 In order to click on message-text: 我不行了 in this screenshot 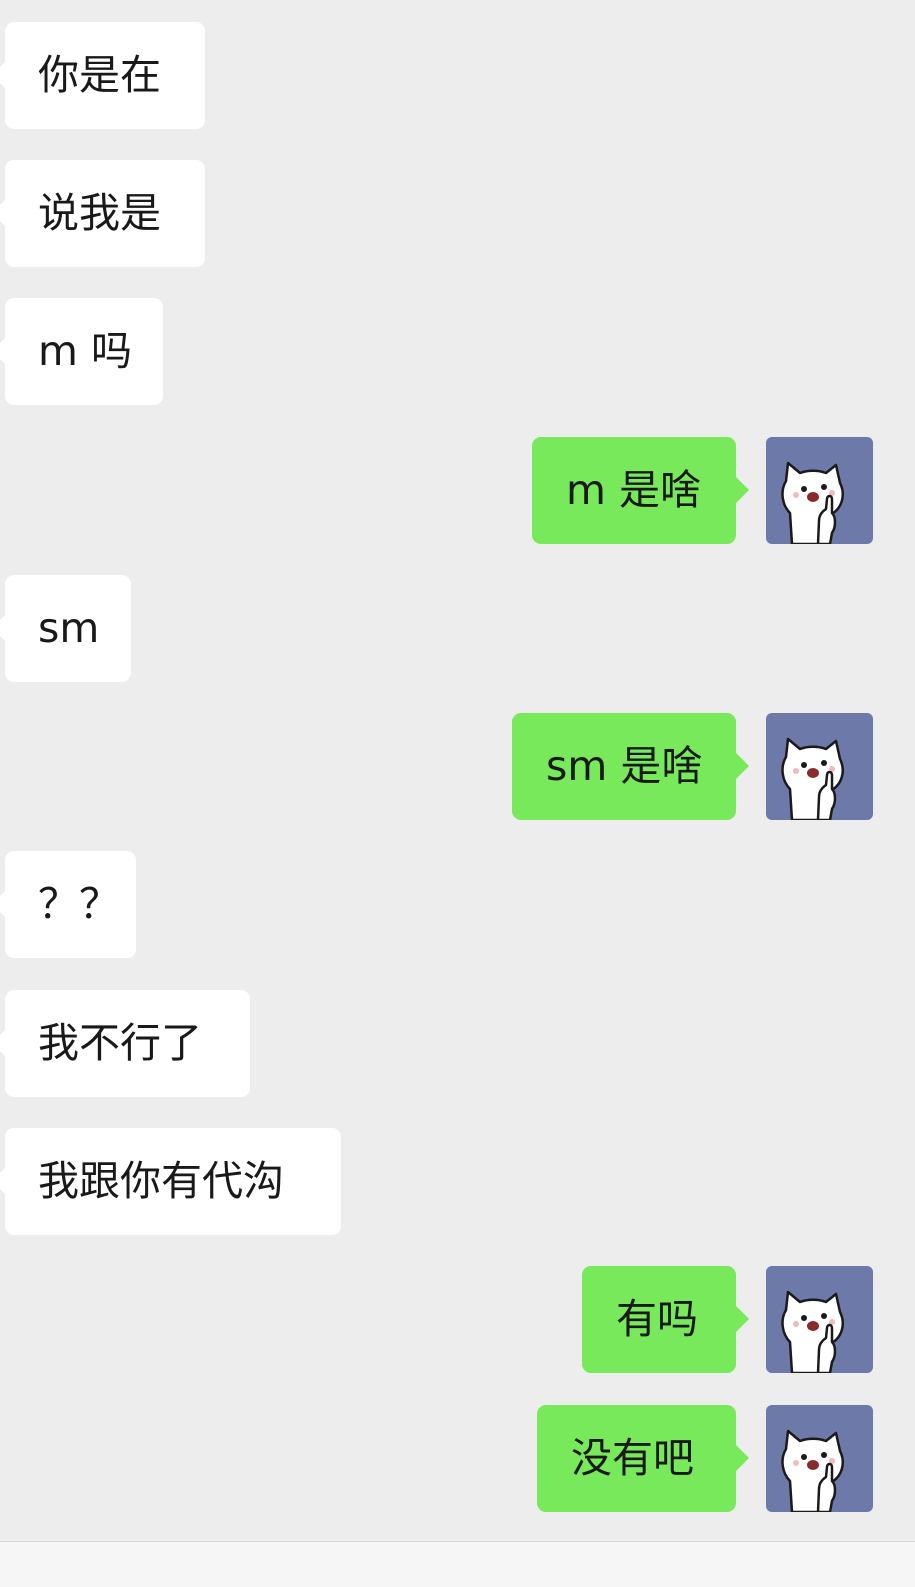, I will do `click(120, 1043)`.